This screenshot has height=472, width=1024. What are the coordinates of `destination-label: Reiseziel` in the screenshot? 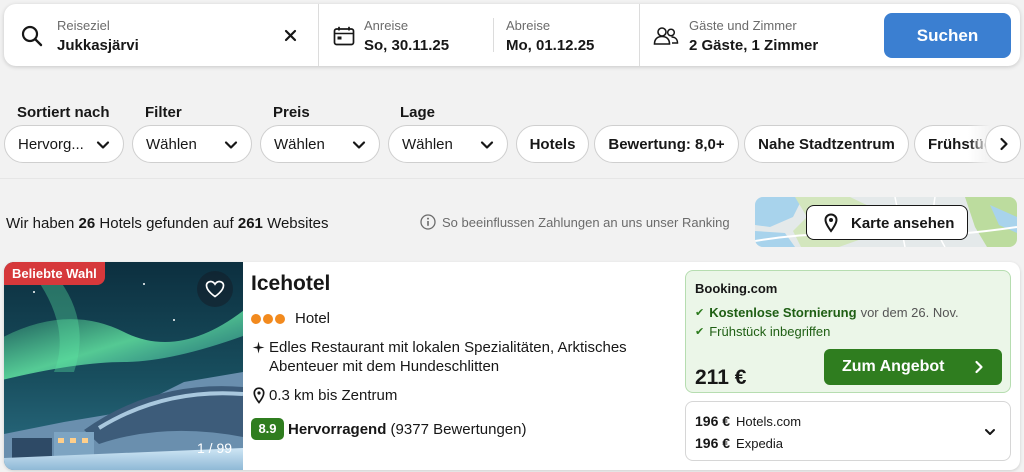 It's located at (83, 25).